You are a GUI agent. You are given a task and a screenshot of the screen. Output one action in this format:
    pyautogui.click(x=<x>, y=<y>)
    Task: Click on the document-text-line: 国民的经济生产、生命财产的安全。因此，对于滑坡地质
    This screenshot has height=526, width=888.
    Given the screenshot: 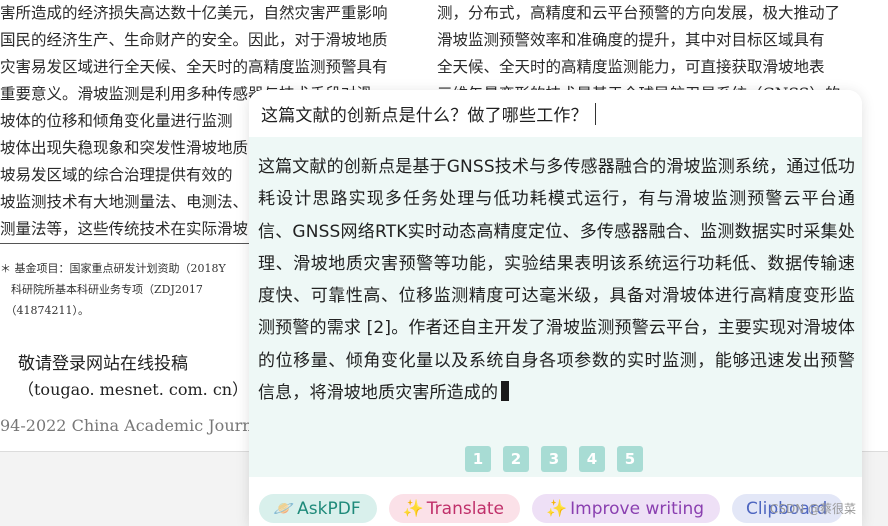 What is the action you would take?
    pyautogui.click(x=194, y=40)
    